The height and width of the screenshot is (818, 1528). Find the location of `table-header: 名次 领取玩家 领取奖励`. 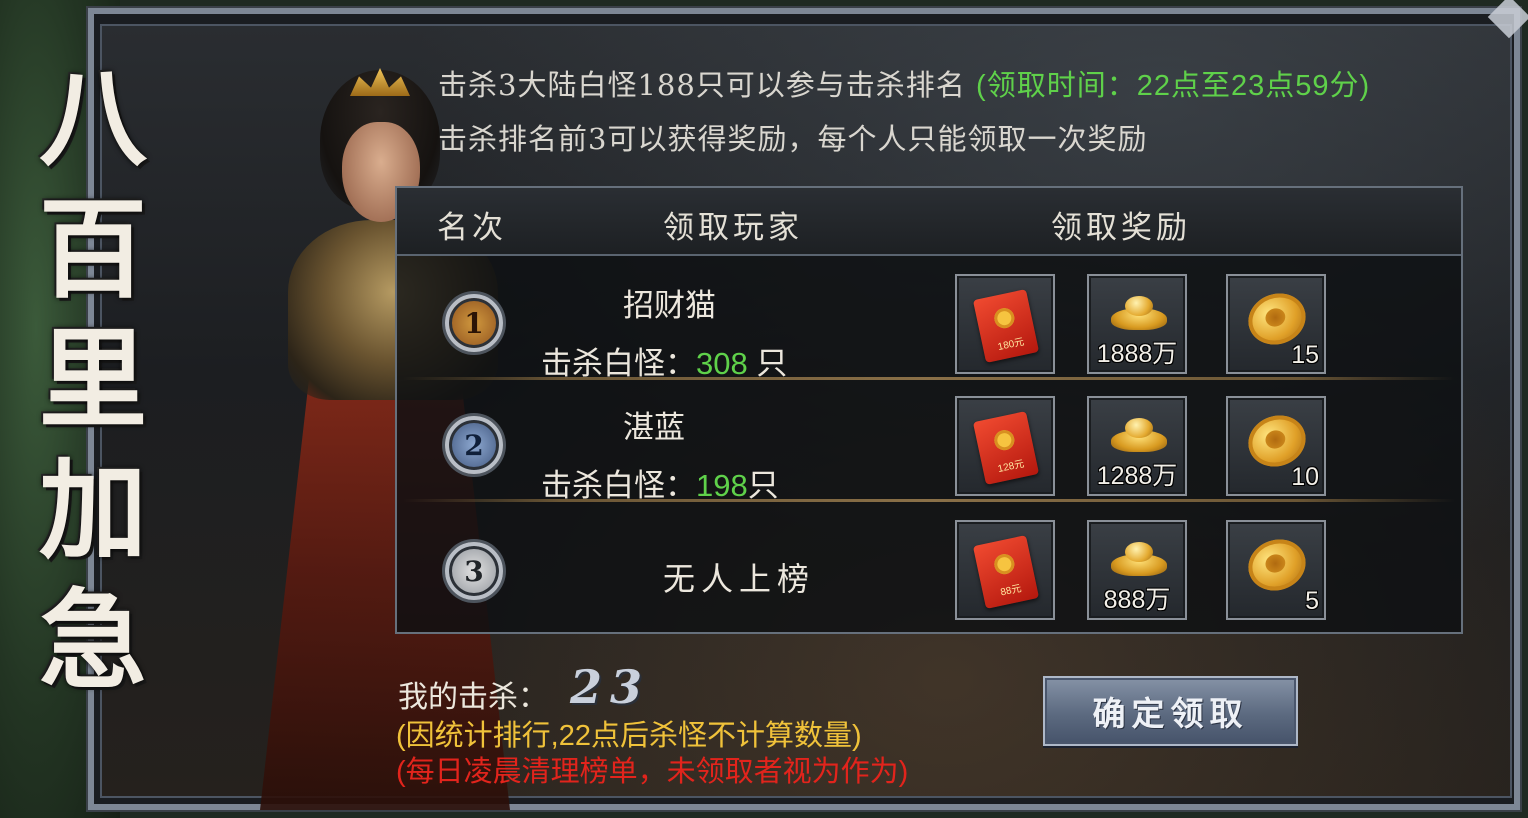

table-header: 名次 领取玩家 领取奖励 is located at coordinates (929, 222).